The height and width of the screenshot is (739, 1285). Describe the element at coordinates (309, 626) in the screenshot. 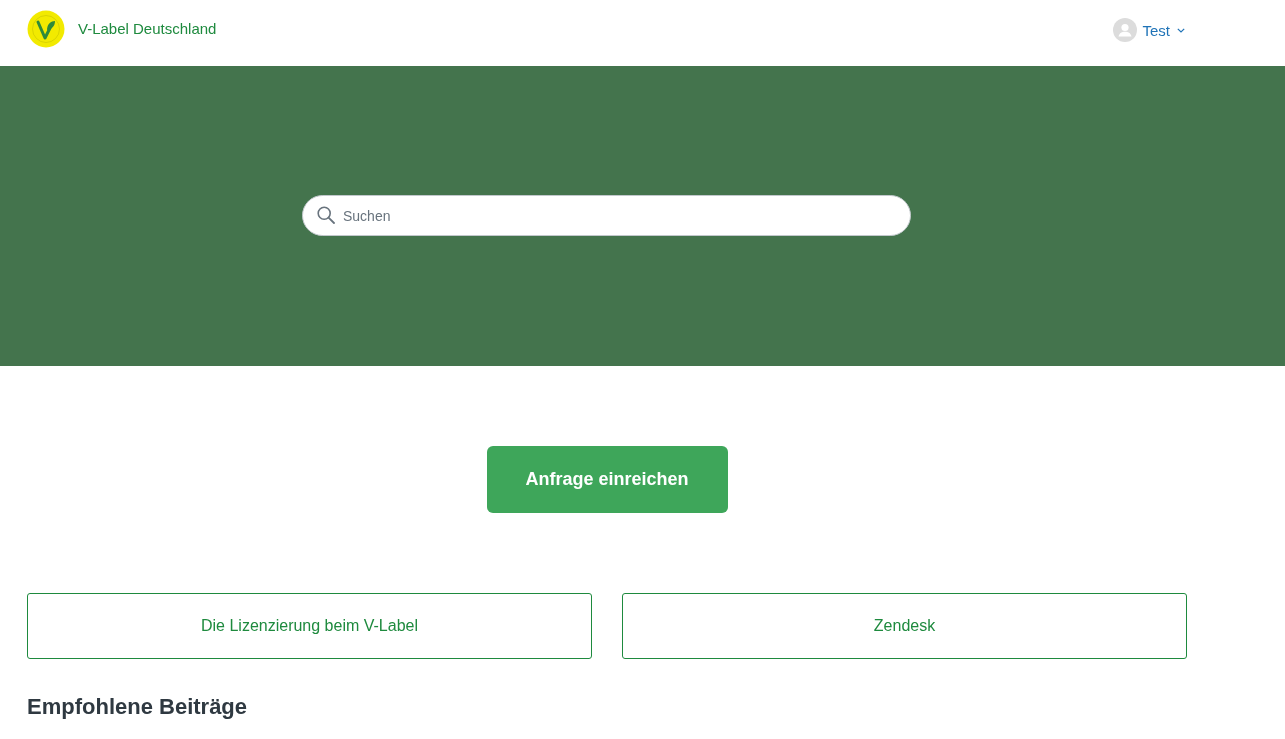

I see `category-block-link: Die Lizenzierung beim V-Label` at that location.